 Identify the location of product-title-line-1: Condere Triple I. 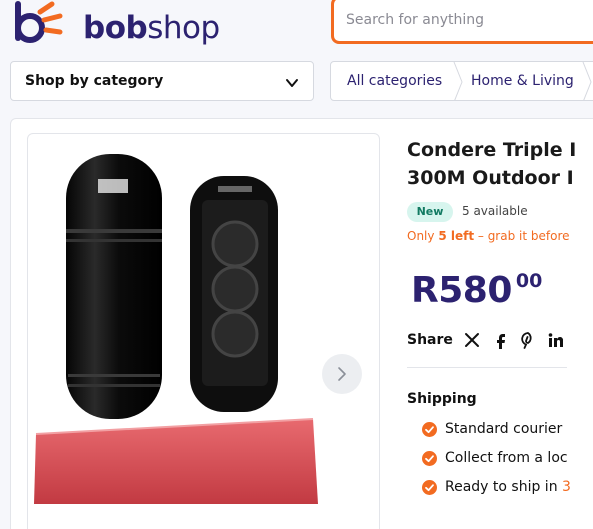
(492, 150).